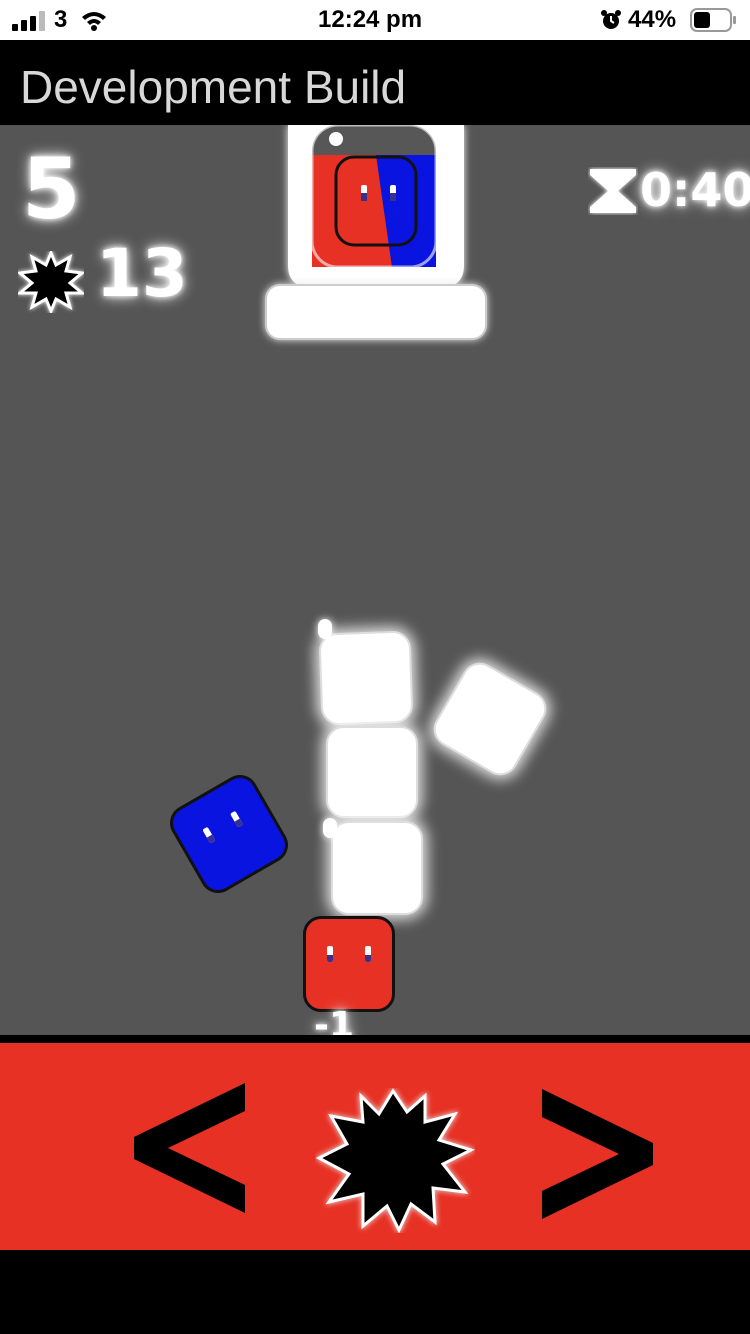 The width and height of the screenshot is (750, 1334). Describe the element at coordinates (229, 834) in the screenshot. I see `blue-character` at that location.